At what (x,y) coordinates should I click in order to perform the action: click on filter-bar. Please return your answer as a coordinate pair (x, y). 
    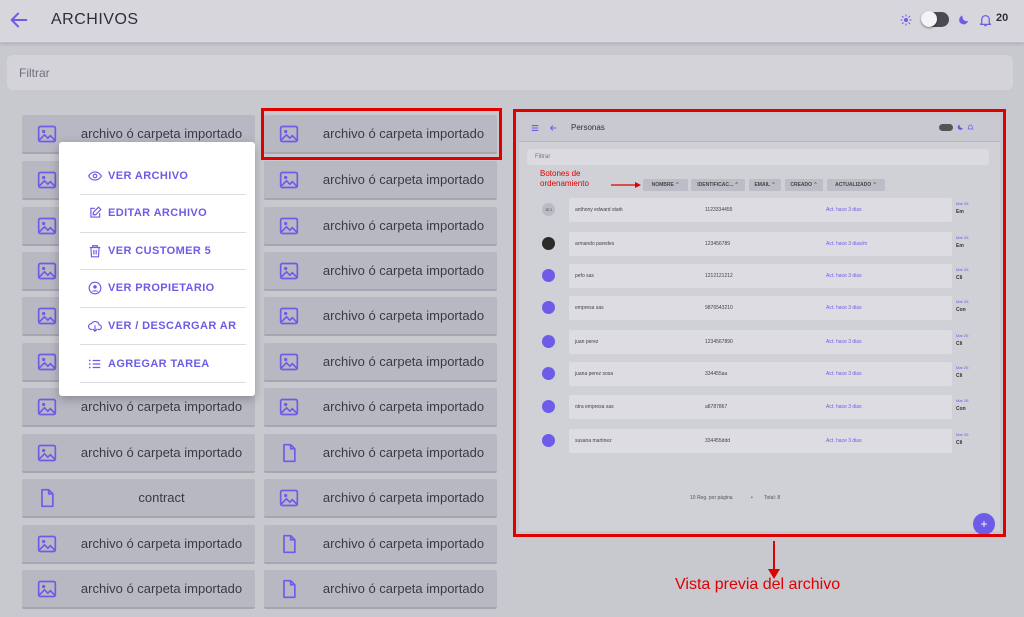
    Looking at the image, I should click on (510, 72).